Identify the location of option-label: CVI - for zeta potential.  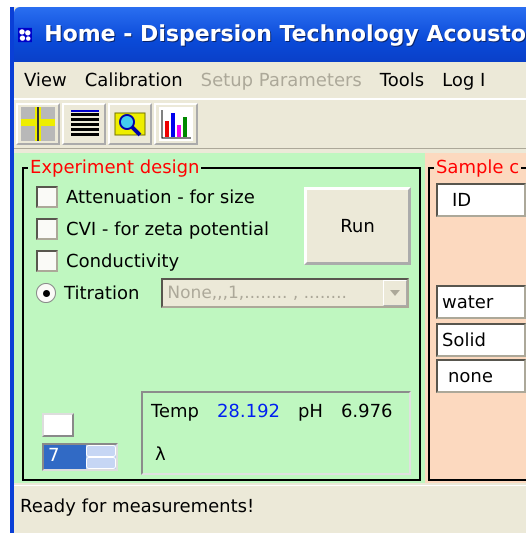
(168, 229).